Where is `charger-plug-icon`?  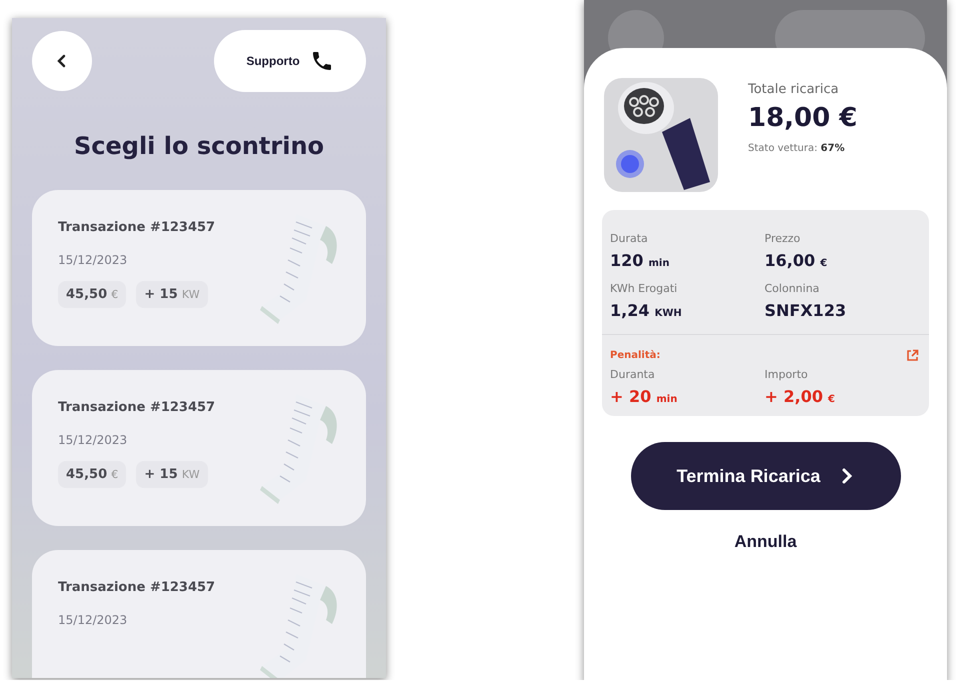
charger-plug-icon is located at coordinates (661, 135).